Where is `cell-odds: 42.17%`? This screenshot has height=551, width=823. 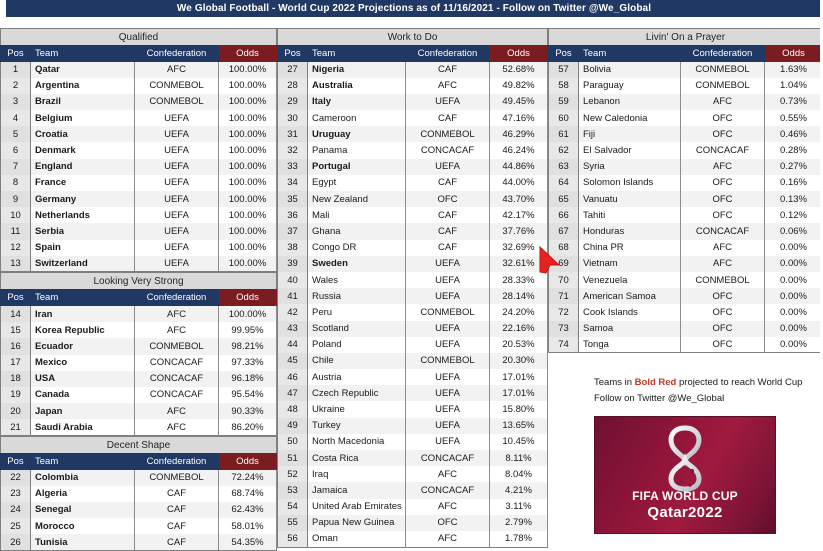
cell-odds: 42.17% is located at coordinates (518, 215).